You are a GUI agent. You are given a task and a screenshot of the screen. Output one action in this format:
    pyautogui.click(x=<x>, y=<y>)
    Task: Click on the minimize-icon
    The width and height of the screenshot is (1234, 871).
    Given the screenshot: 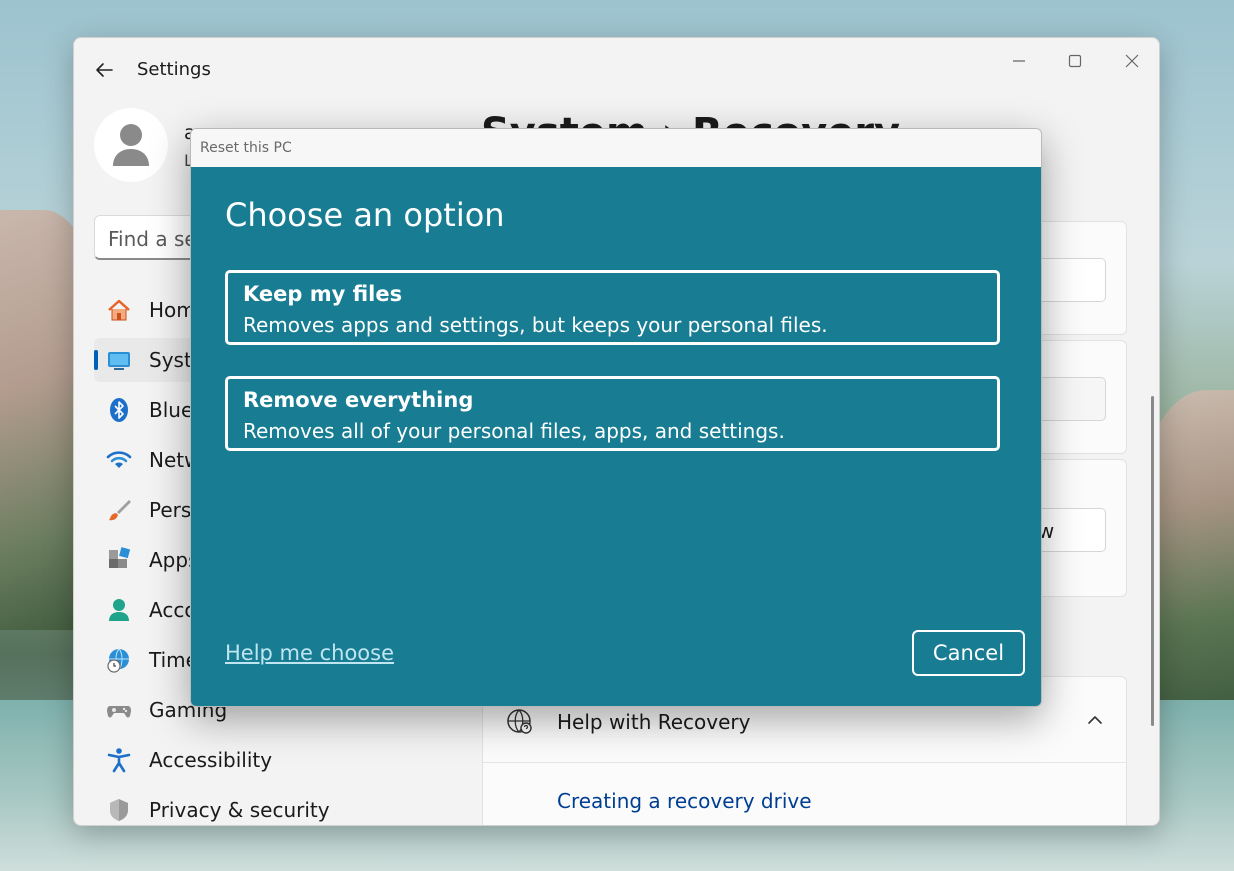 What is the action you would take?
    pyautogui.click(x=1019, y=61)
    